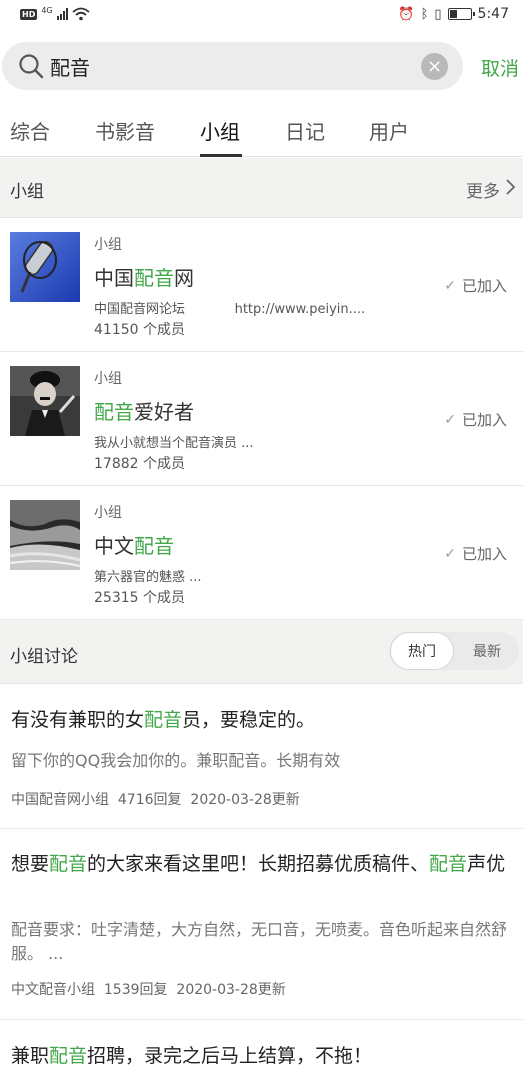 The image size is (523, 1083). What do you see at coordinates (139, 330) in the screenshot?
I see `group-members: 41150 个成员` at bounding box center [139, 330].